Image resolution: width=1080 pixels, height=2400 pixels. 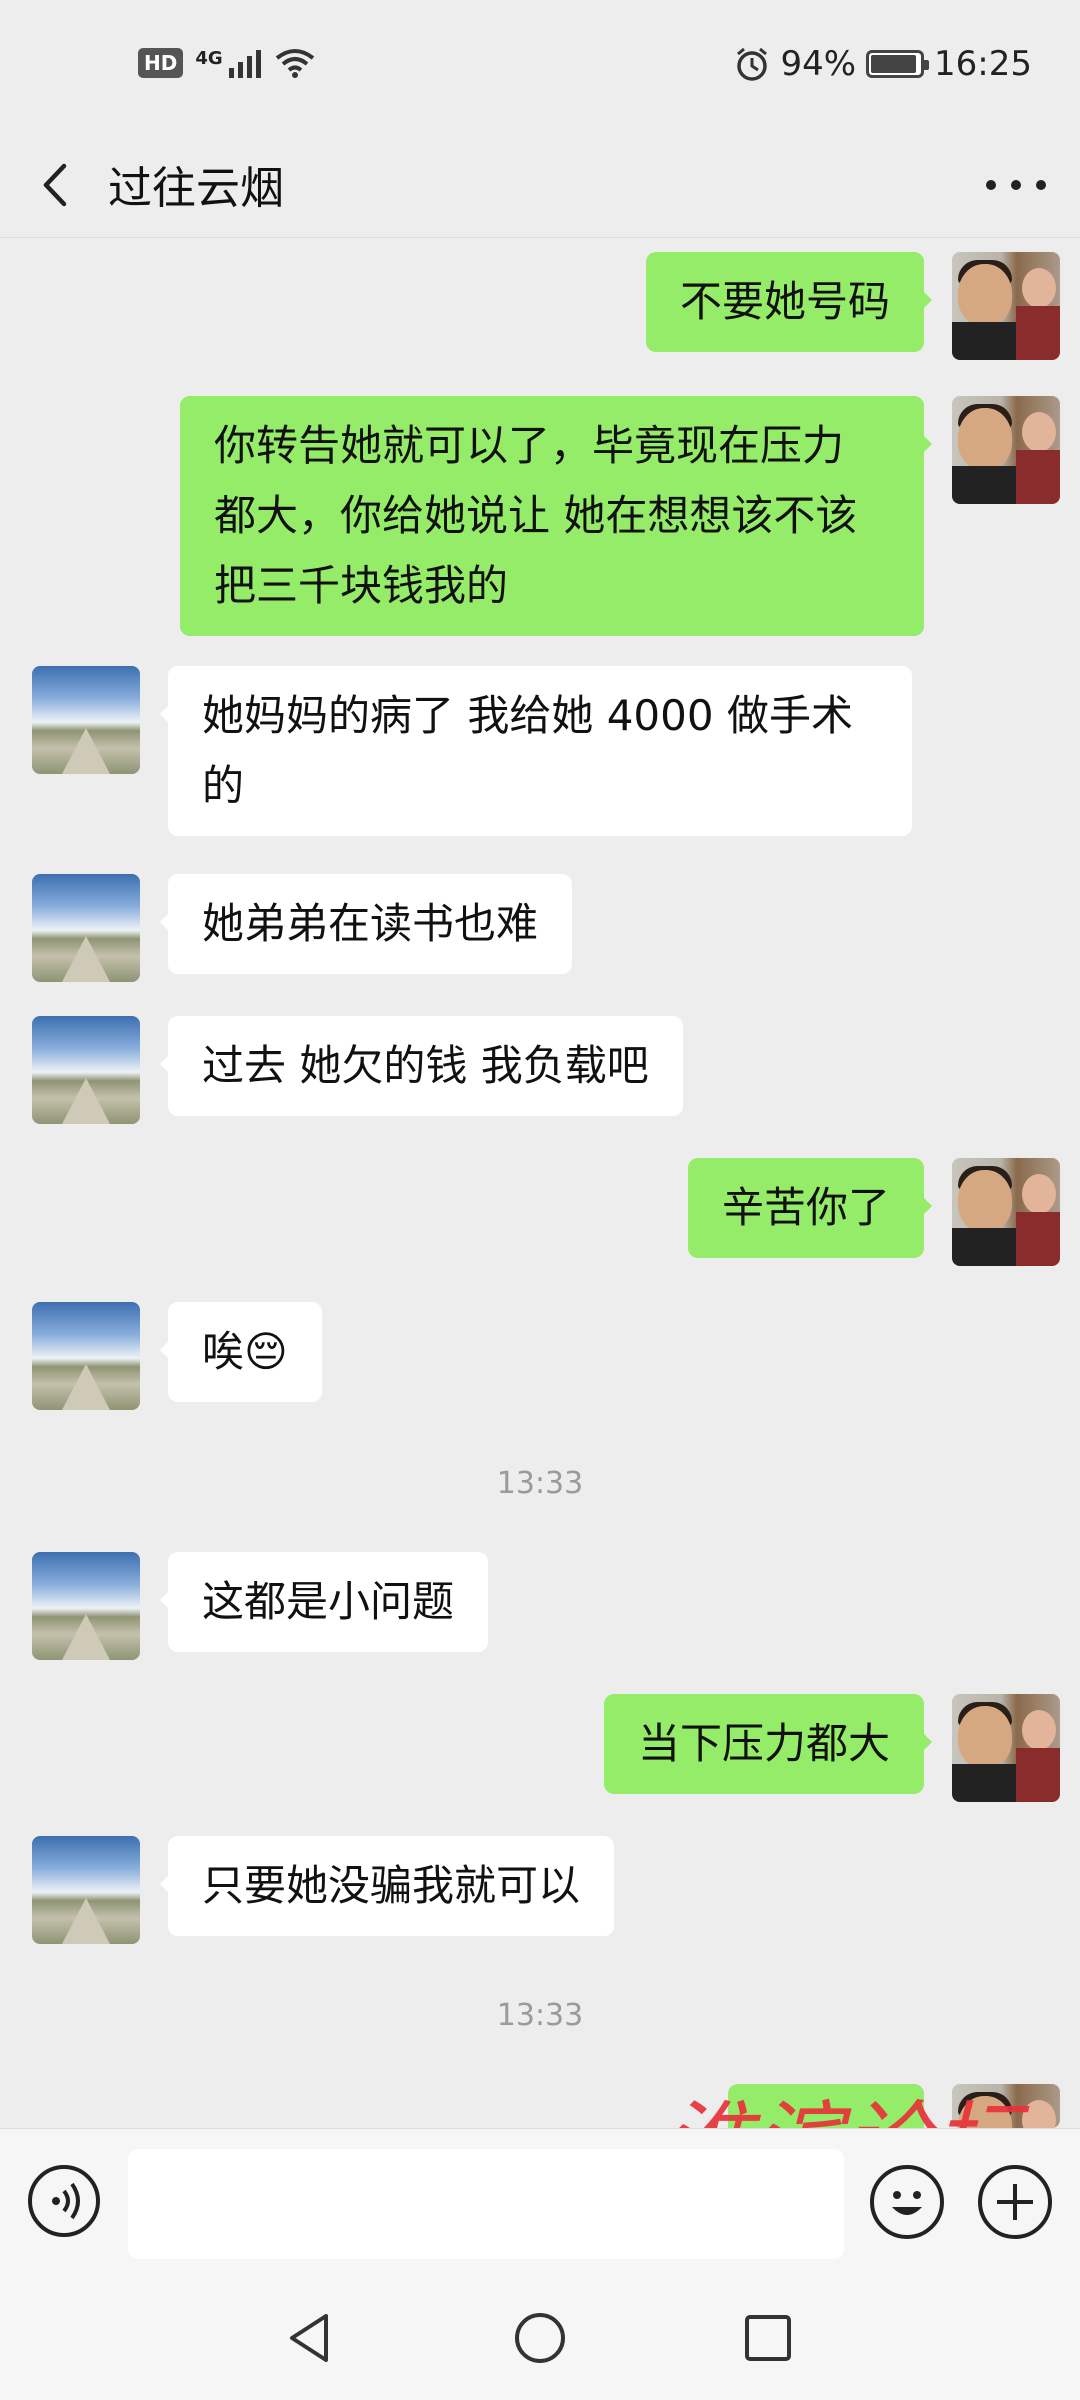 What do you see at coordinates (196, 184) in the screenshot?
I see `chat-title: 过往云烟` at bounding box center [196, 184].